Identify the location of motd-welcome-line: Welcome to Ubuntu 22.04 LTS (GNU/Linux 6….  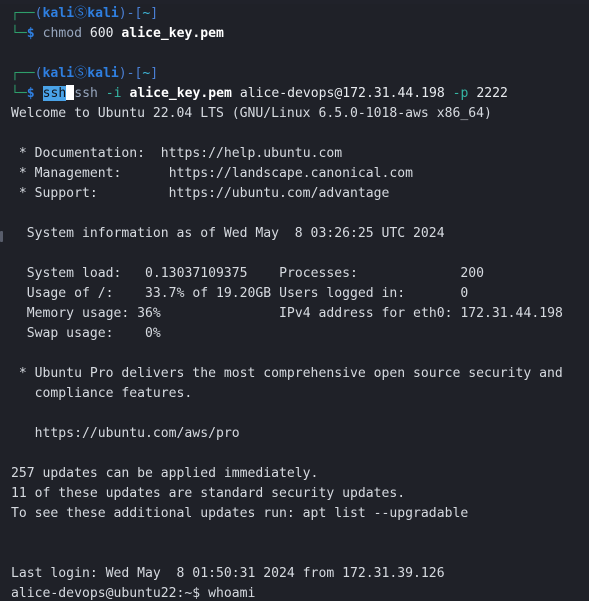
(251, 113).